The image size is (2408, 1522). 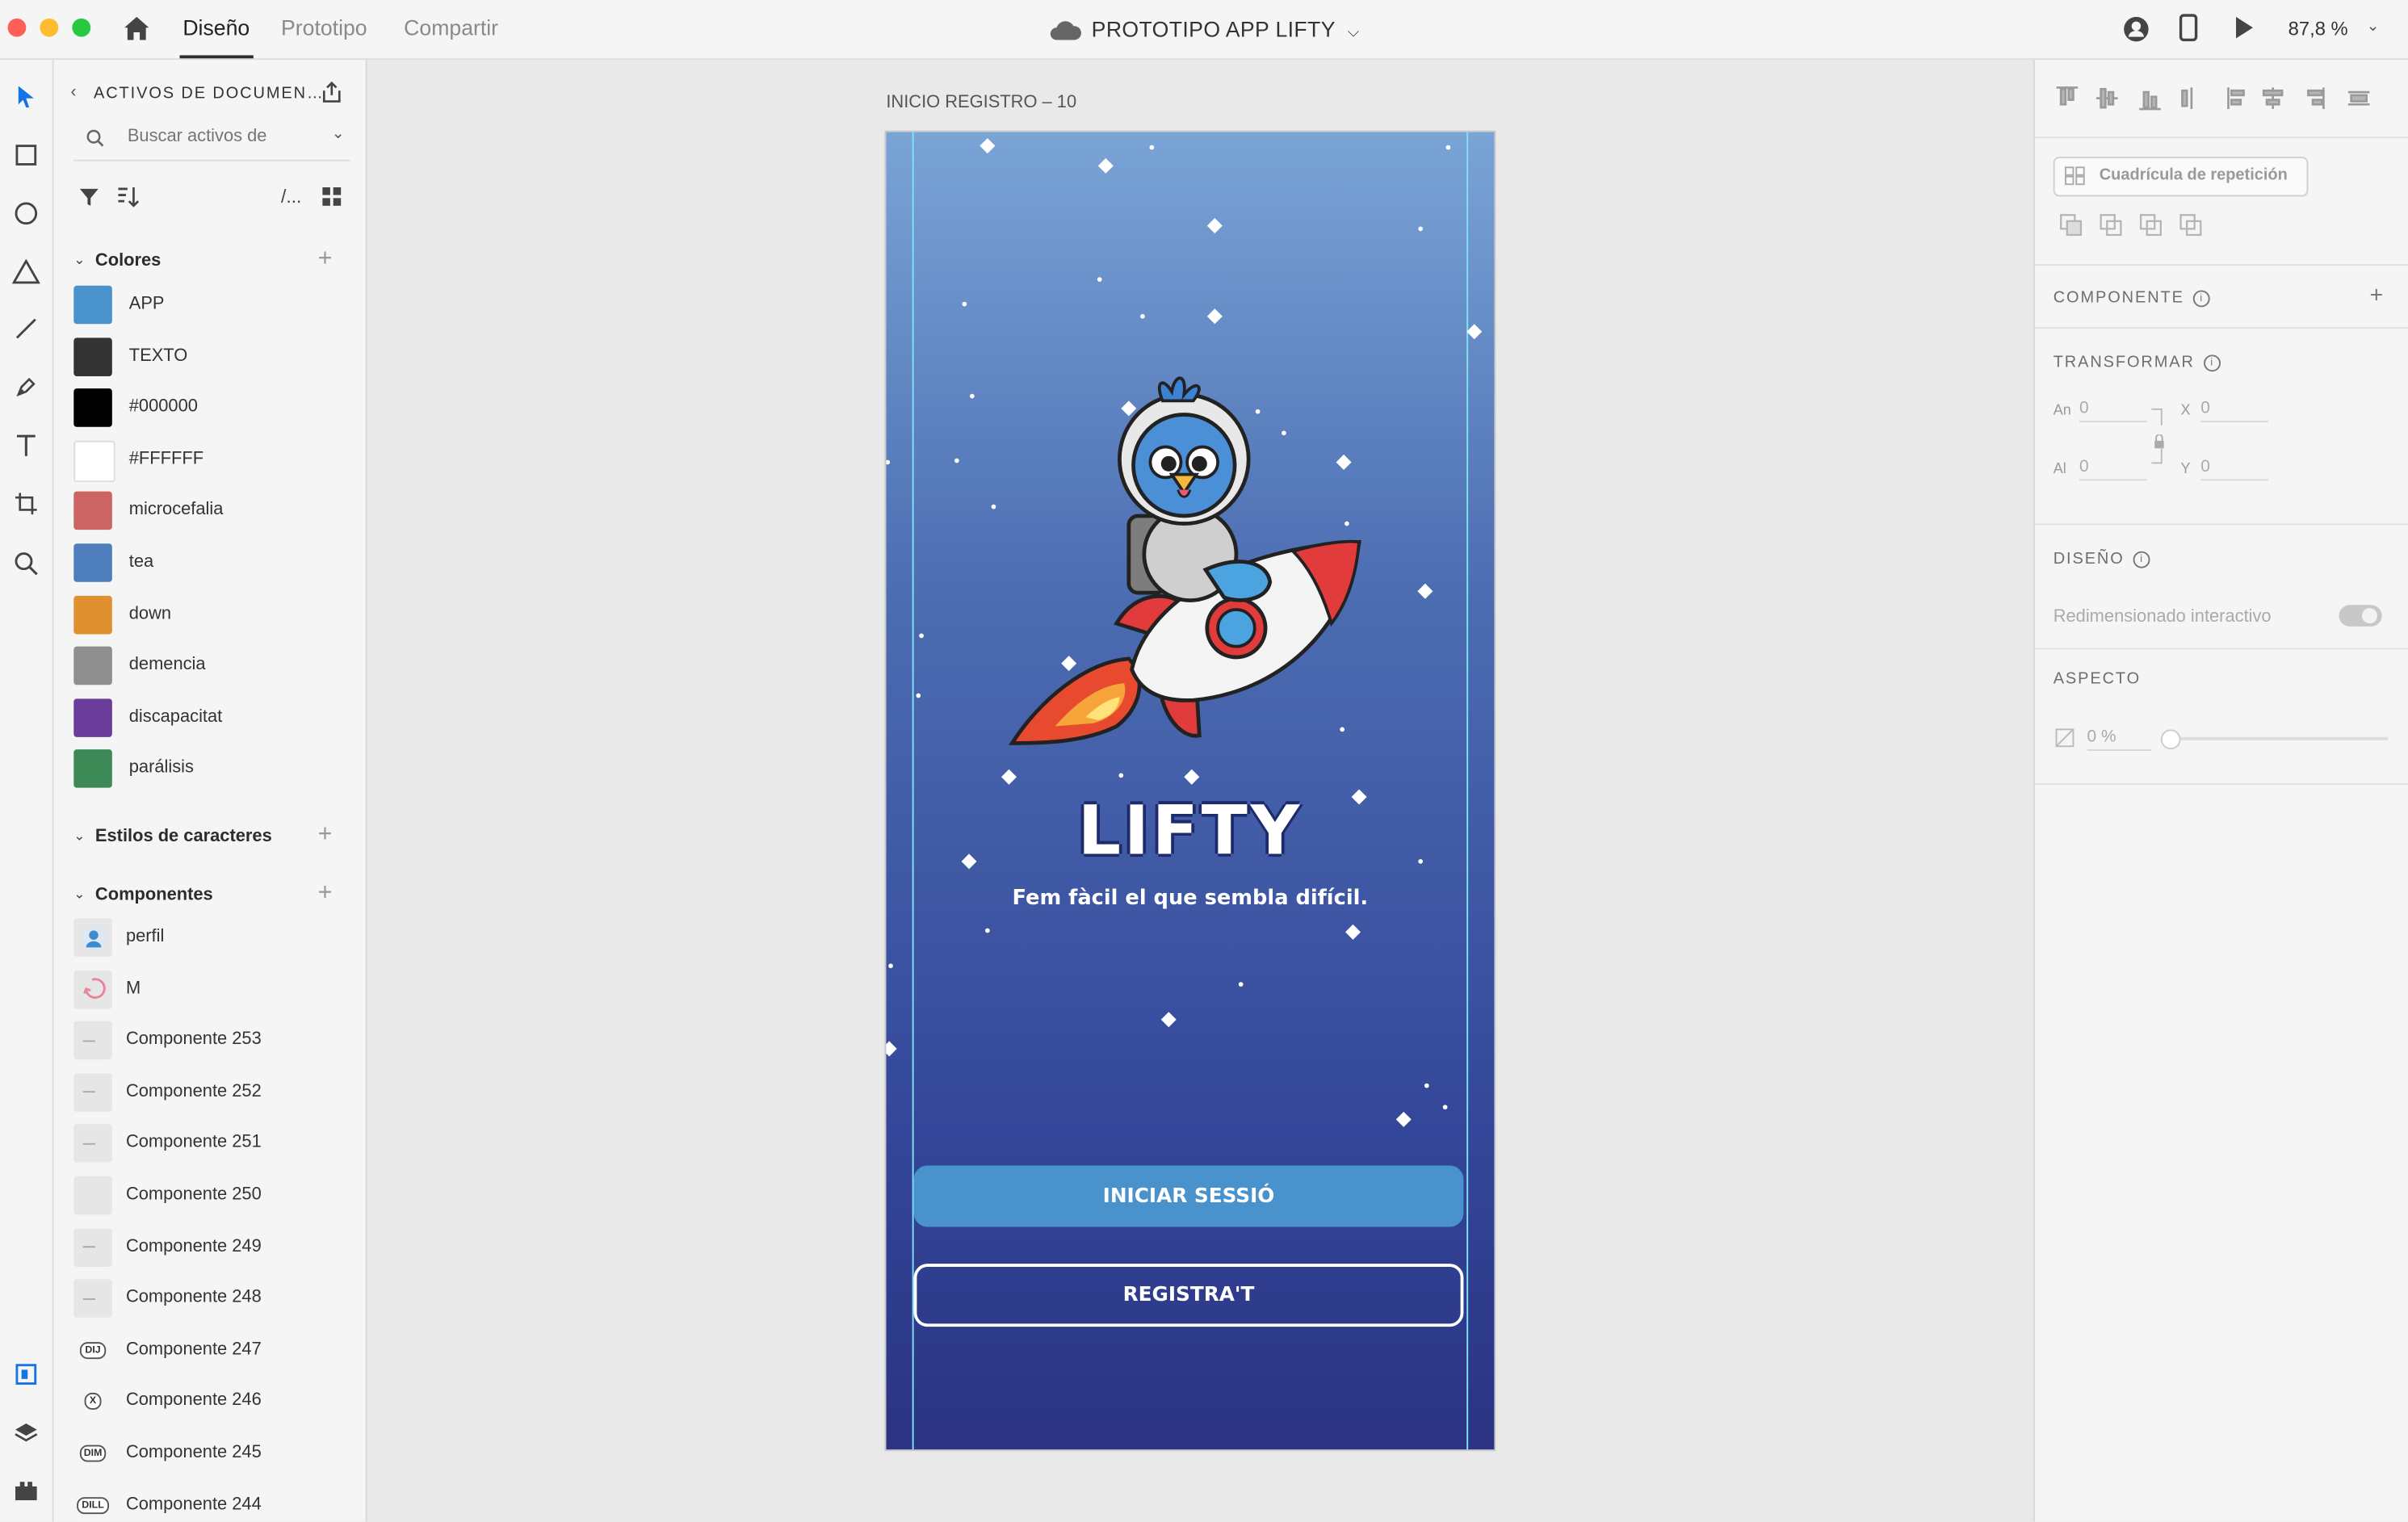 What do you see at coordinates (92, 1504) in the screenshot?
I see `component-thumbnail: DILL` at bounding box center [92, 1504].